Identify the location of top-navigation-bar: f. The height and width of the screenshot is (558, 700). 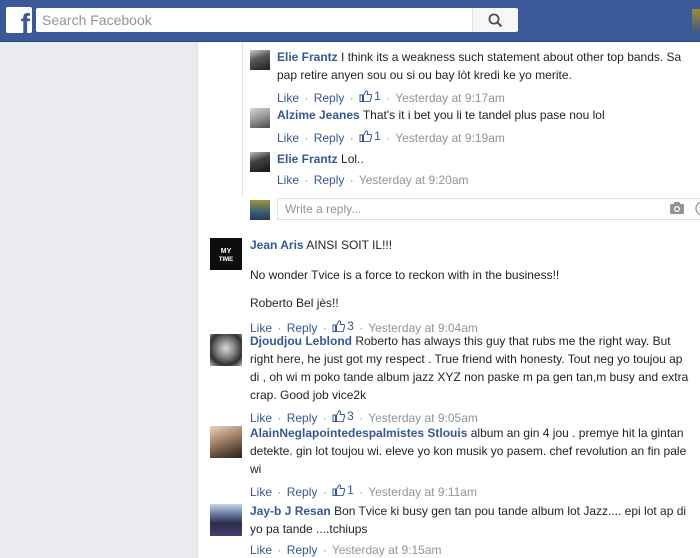
(350, 21).